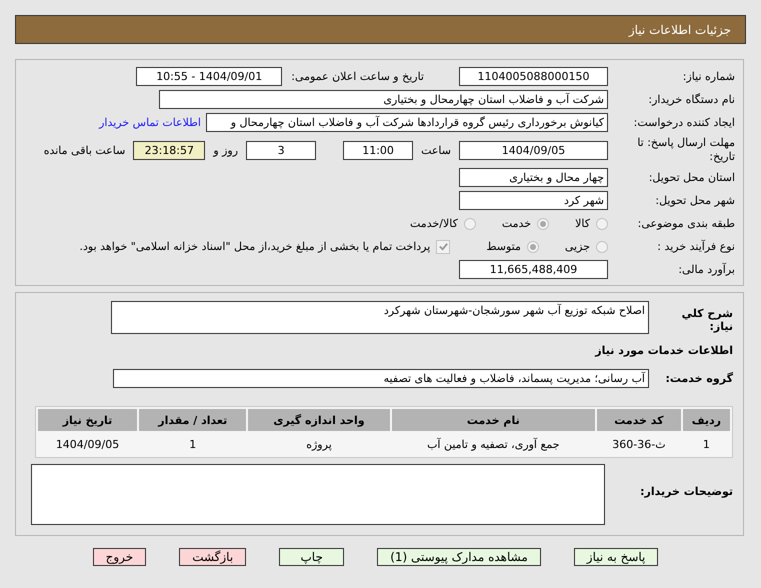 This screenshot has width=761, height=588. I want to click on column-header: تاریخ نیاز, so click(88, 420).